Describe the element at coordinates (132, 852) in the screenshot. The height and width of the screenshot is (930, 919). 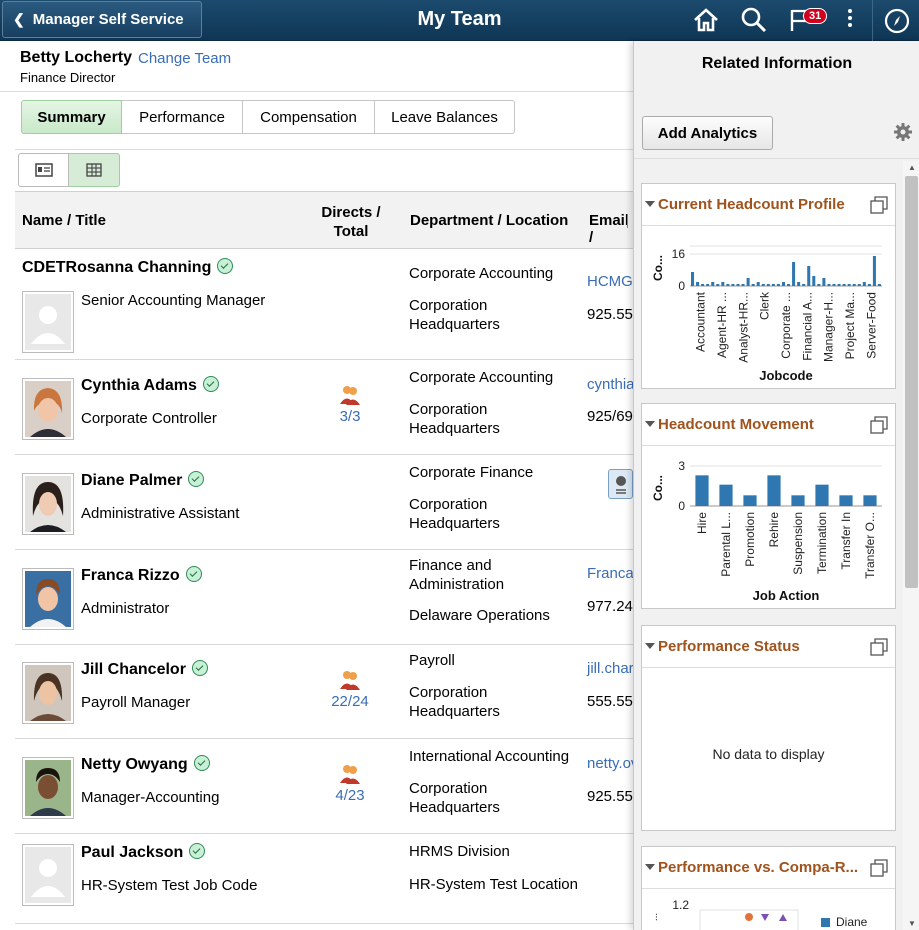
I see `employee-name-text: Paul Jackson` at that location.